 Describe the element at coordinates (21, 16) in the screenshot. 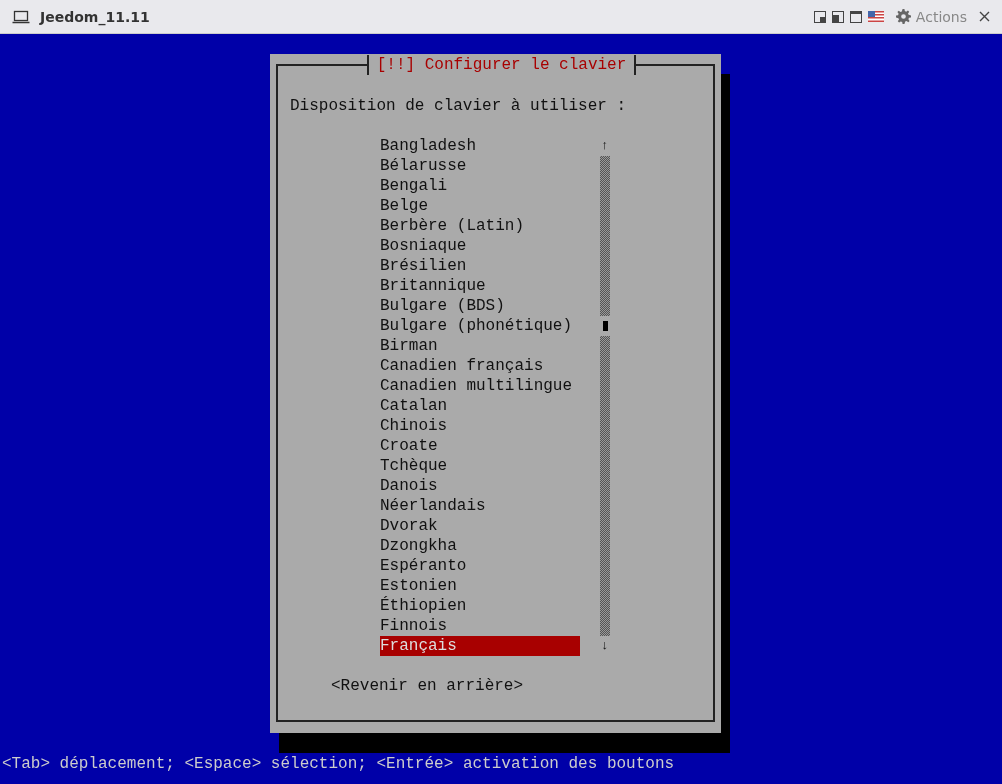

I see `laptop-icon` at that location.